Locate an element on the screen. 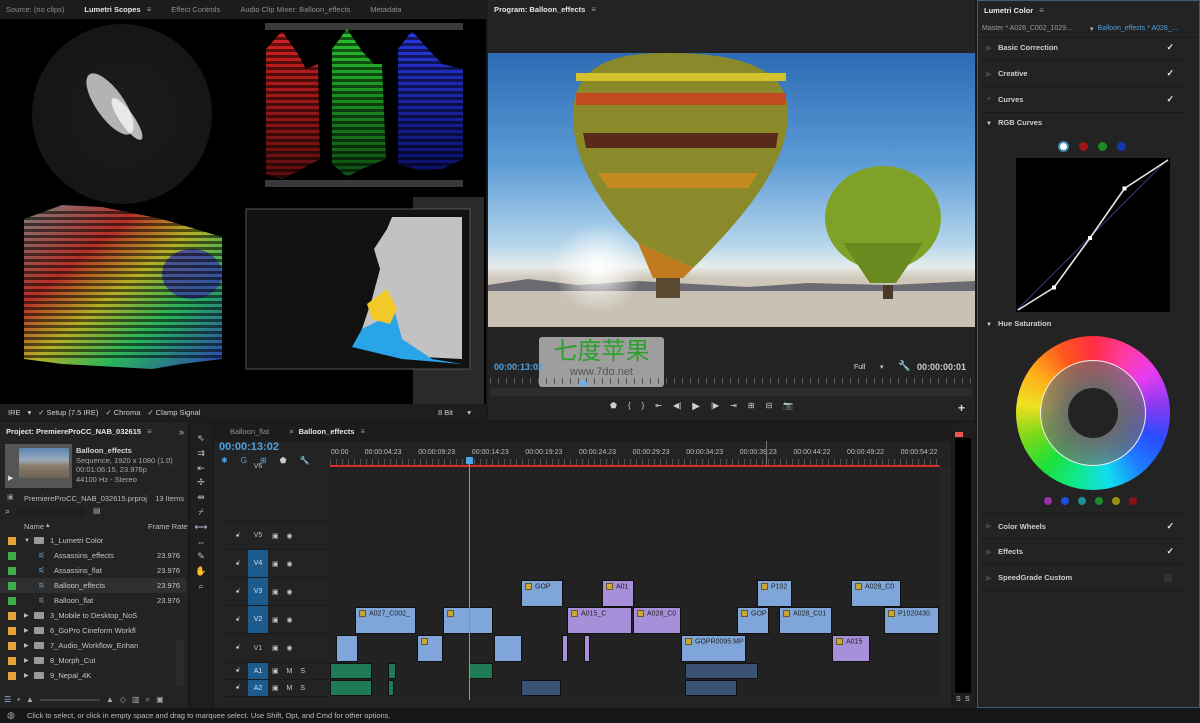  extract-button: ⊟ is located at coordinates (769, 406).